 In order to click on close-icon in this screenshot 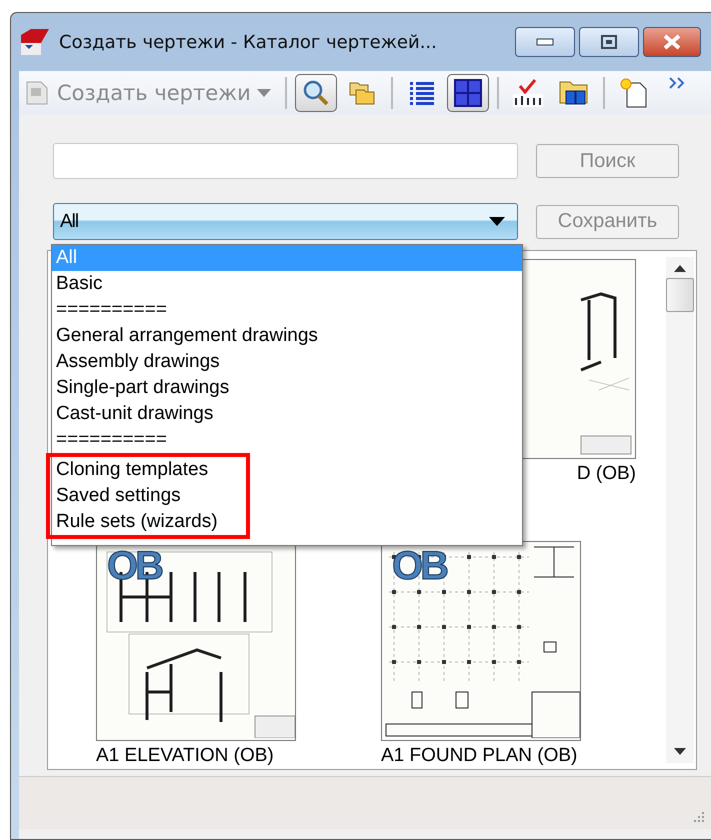, I will do `click(672, 42)`.